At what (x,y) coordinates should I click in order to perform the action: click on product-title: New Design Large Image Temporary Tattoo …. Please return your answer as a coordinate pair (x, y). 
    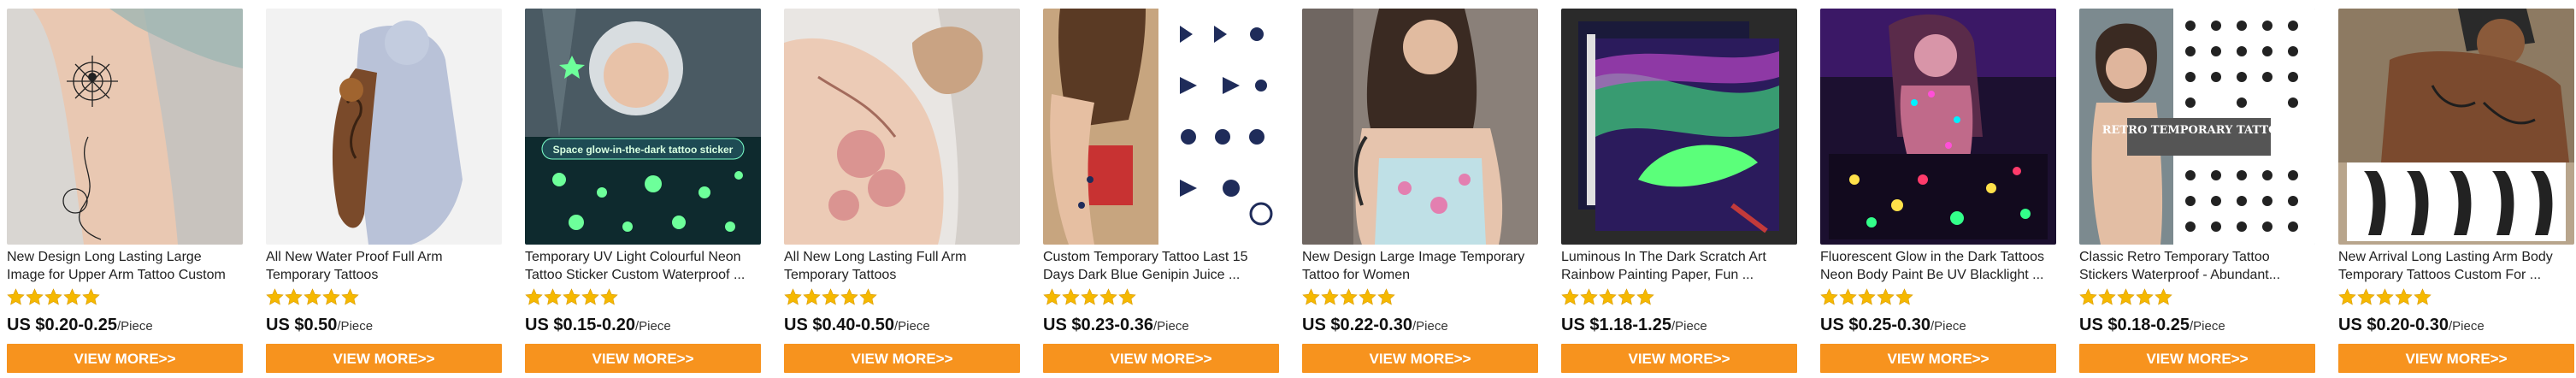
    Looking at the image, I should click on (1420, 270).